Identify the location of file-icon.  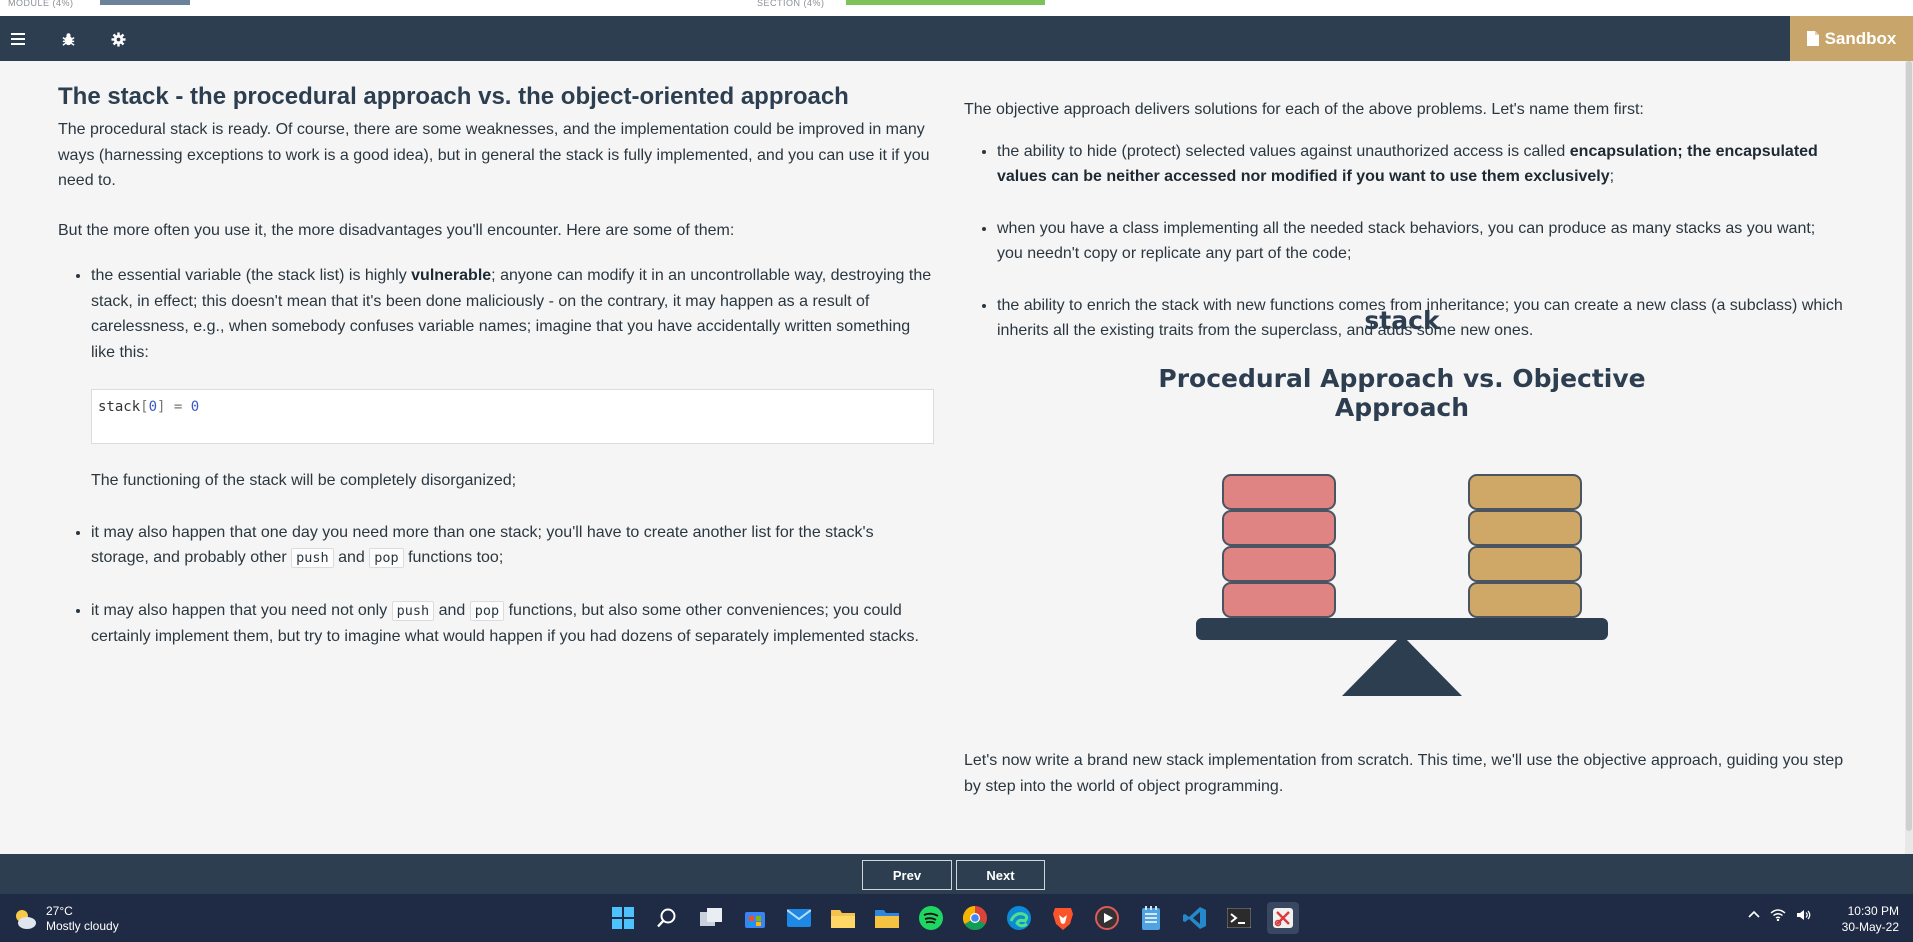
(1812, 38).